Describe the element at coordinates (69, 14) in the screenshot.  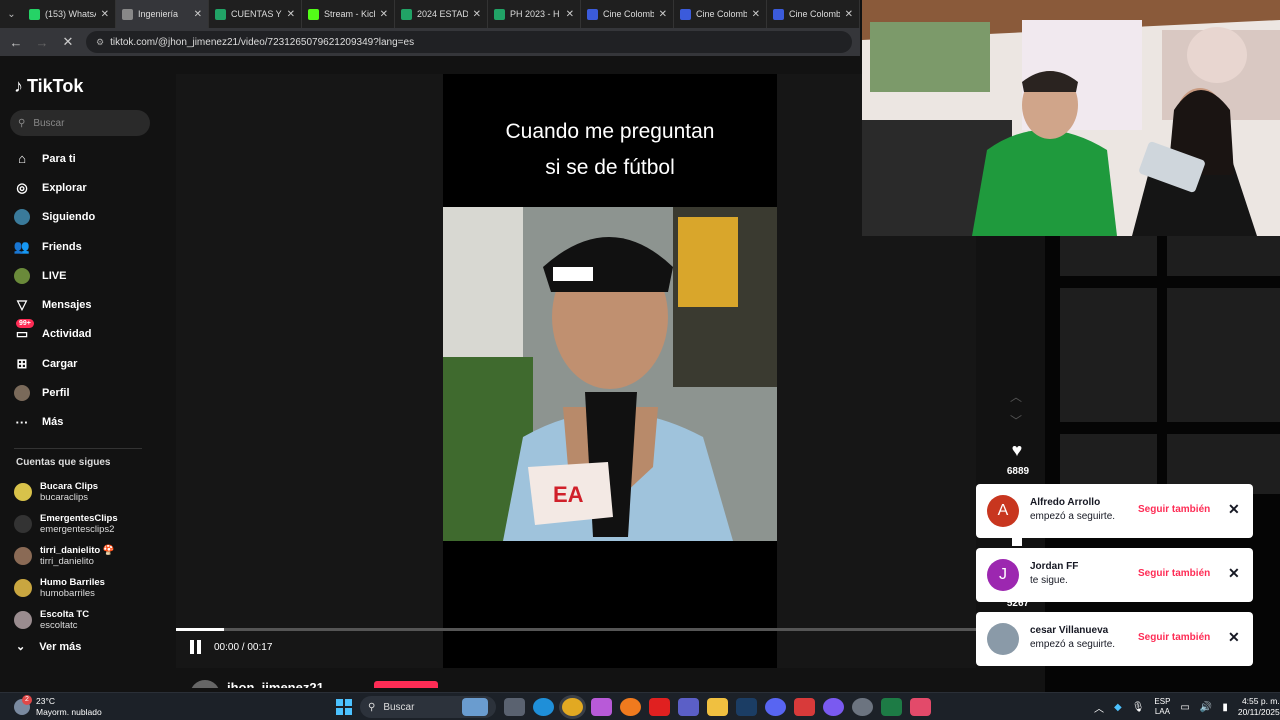
I see `browser-tab: (153) WhatsApp ✕` at that location.